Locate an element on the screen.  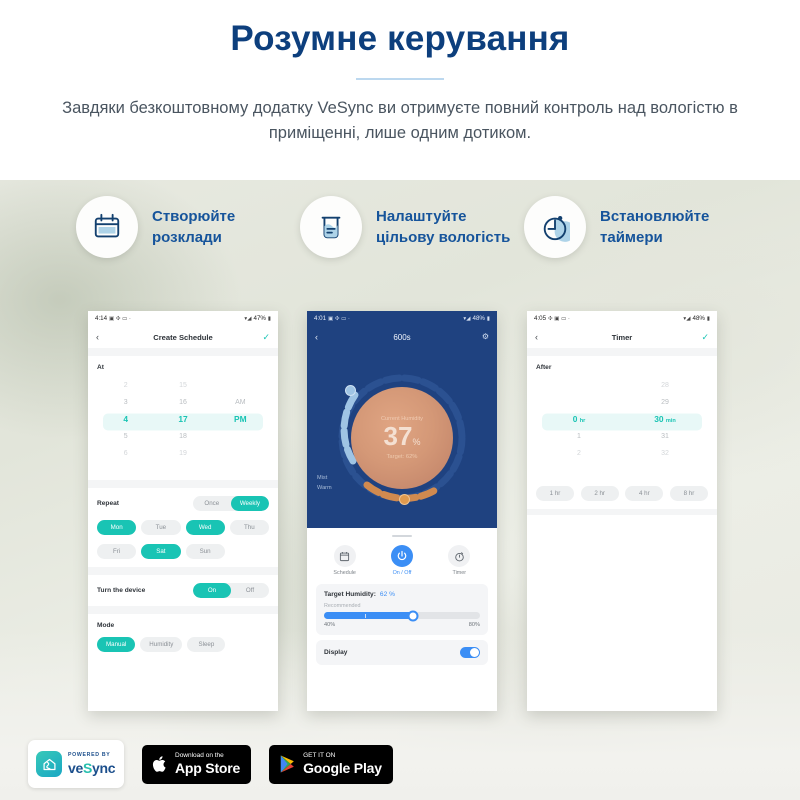
vesync-name-mid: S is located at coordinates (87, 767).